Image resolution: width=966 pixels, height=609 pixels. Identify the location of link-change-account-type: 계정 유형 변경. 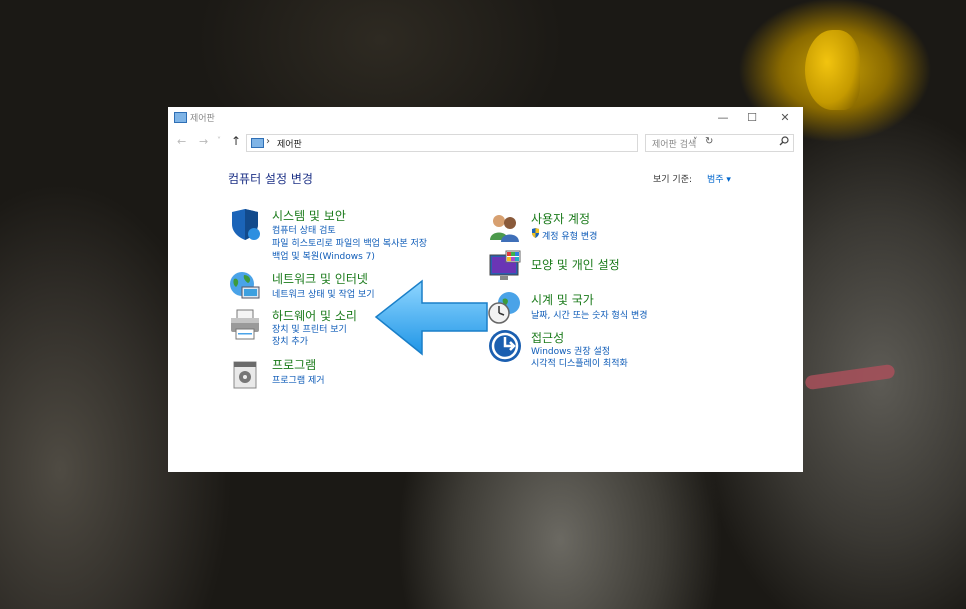
(569, 235).